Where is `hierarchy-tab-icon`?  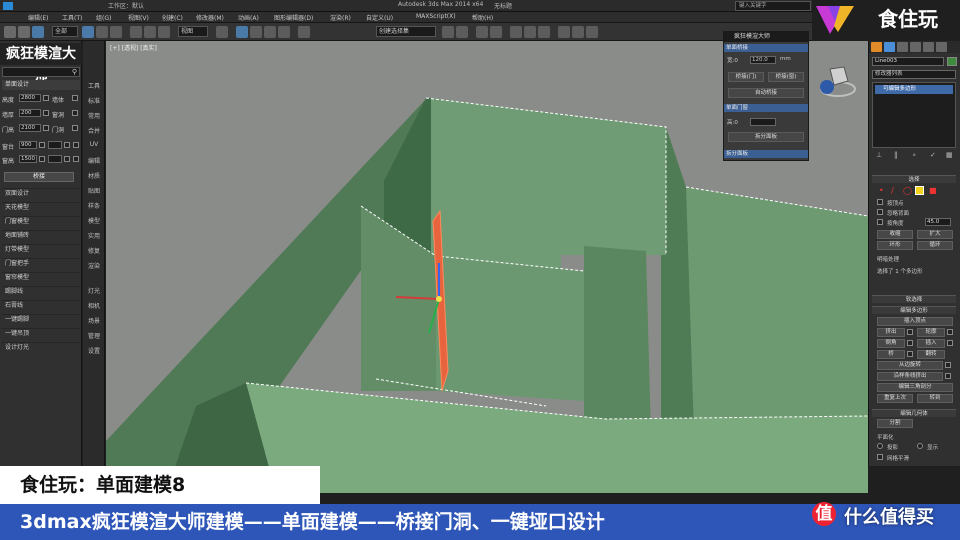
hierarchy-tab-icon is located at coordinates (902, 47).